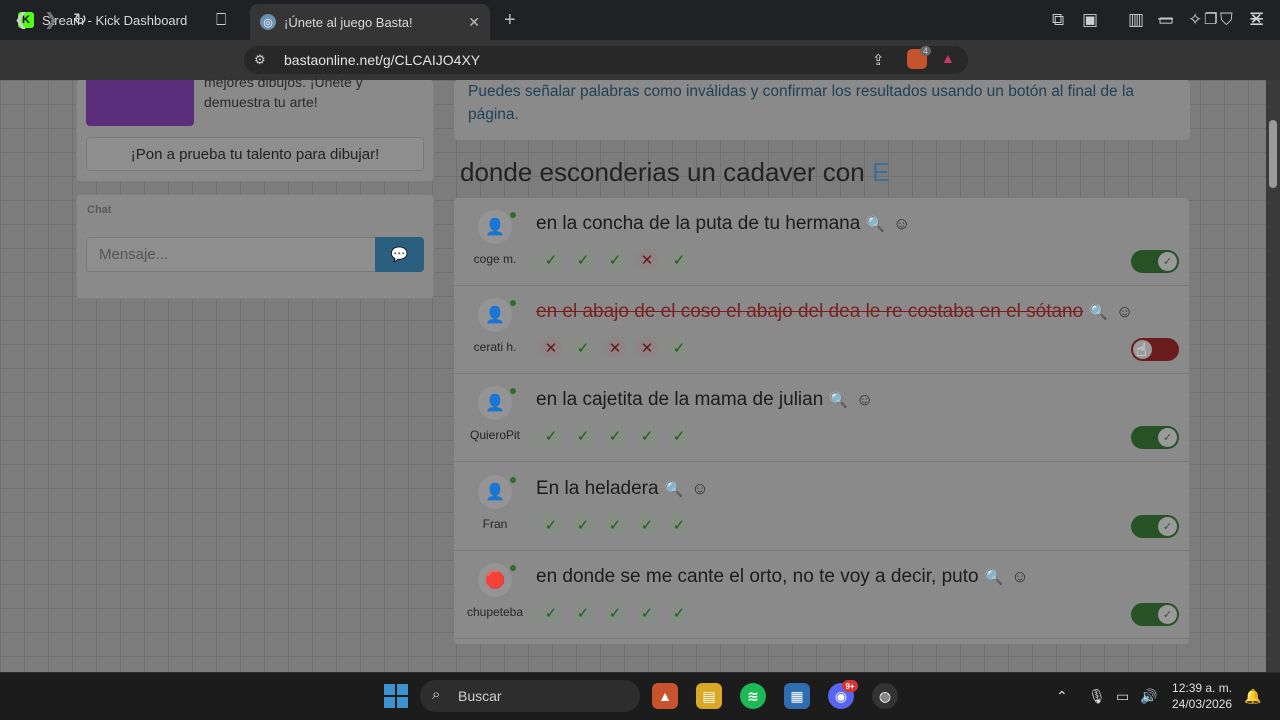 The width and height of the screenshot is (1280, 720). I want to click on restore-icon: ❐, so click(1210, 19).